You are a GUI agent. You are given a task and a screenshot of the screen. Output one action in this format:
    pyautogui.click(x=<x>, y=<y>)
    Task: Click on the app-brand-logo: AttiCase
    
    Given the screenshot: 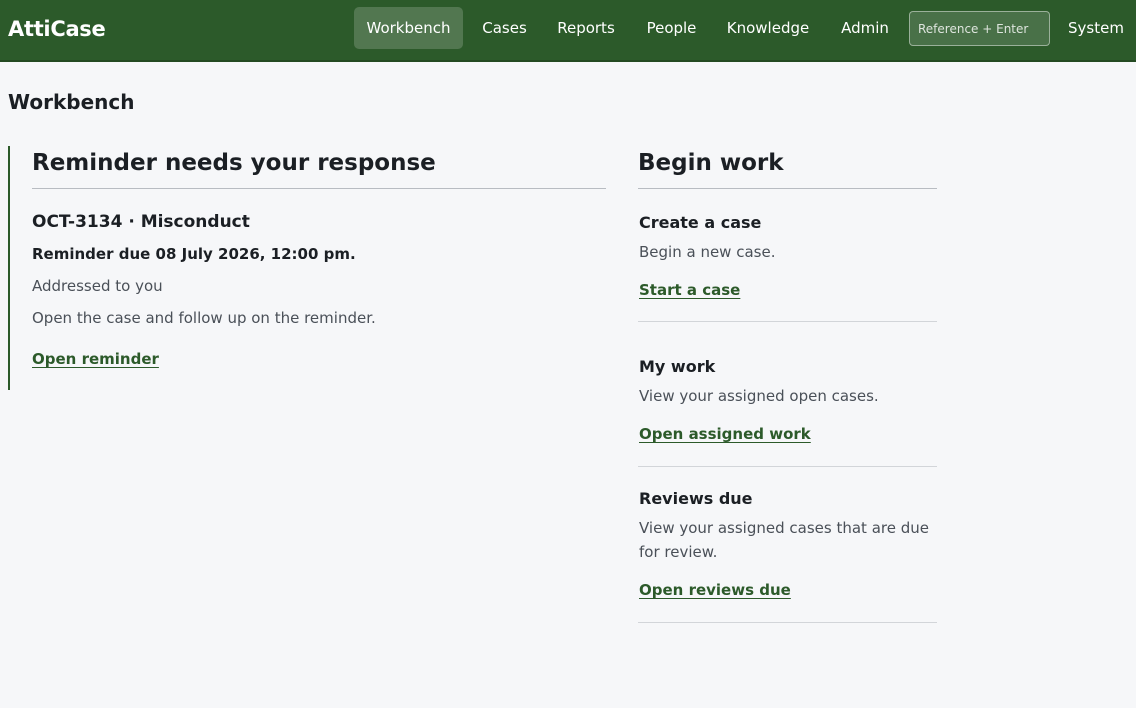 What is the action you would take?
    pyautogui.click(x=57, y=29)
    